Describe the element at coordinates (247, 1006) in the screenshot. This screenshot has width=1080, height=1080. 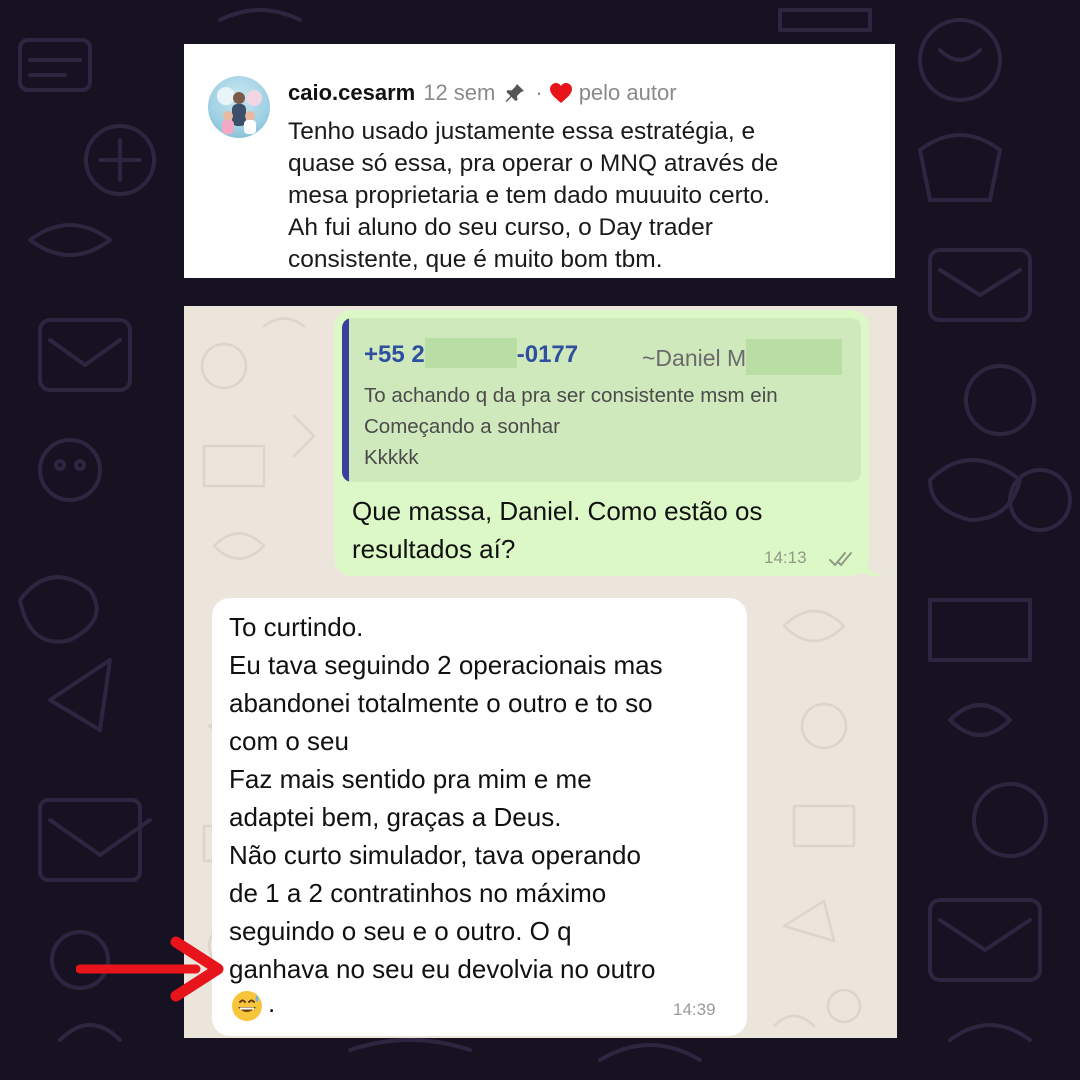
I see `grinning-sweat-emoji-icon` at that location.